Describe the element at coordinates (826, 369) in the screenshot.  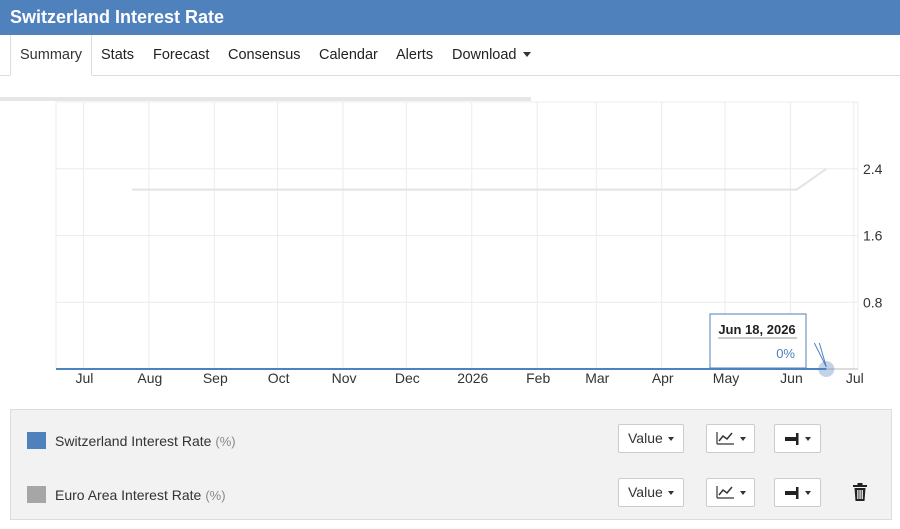
I see `hover-marker` at that location.